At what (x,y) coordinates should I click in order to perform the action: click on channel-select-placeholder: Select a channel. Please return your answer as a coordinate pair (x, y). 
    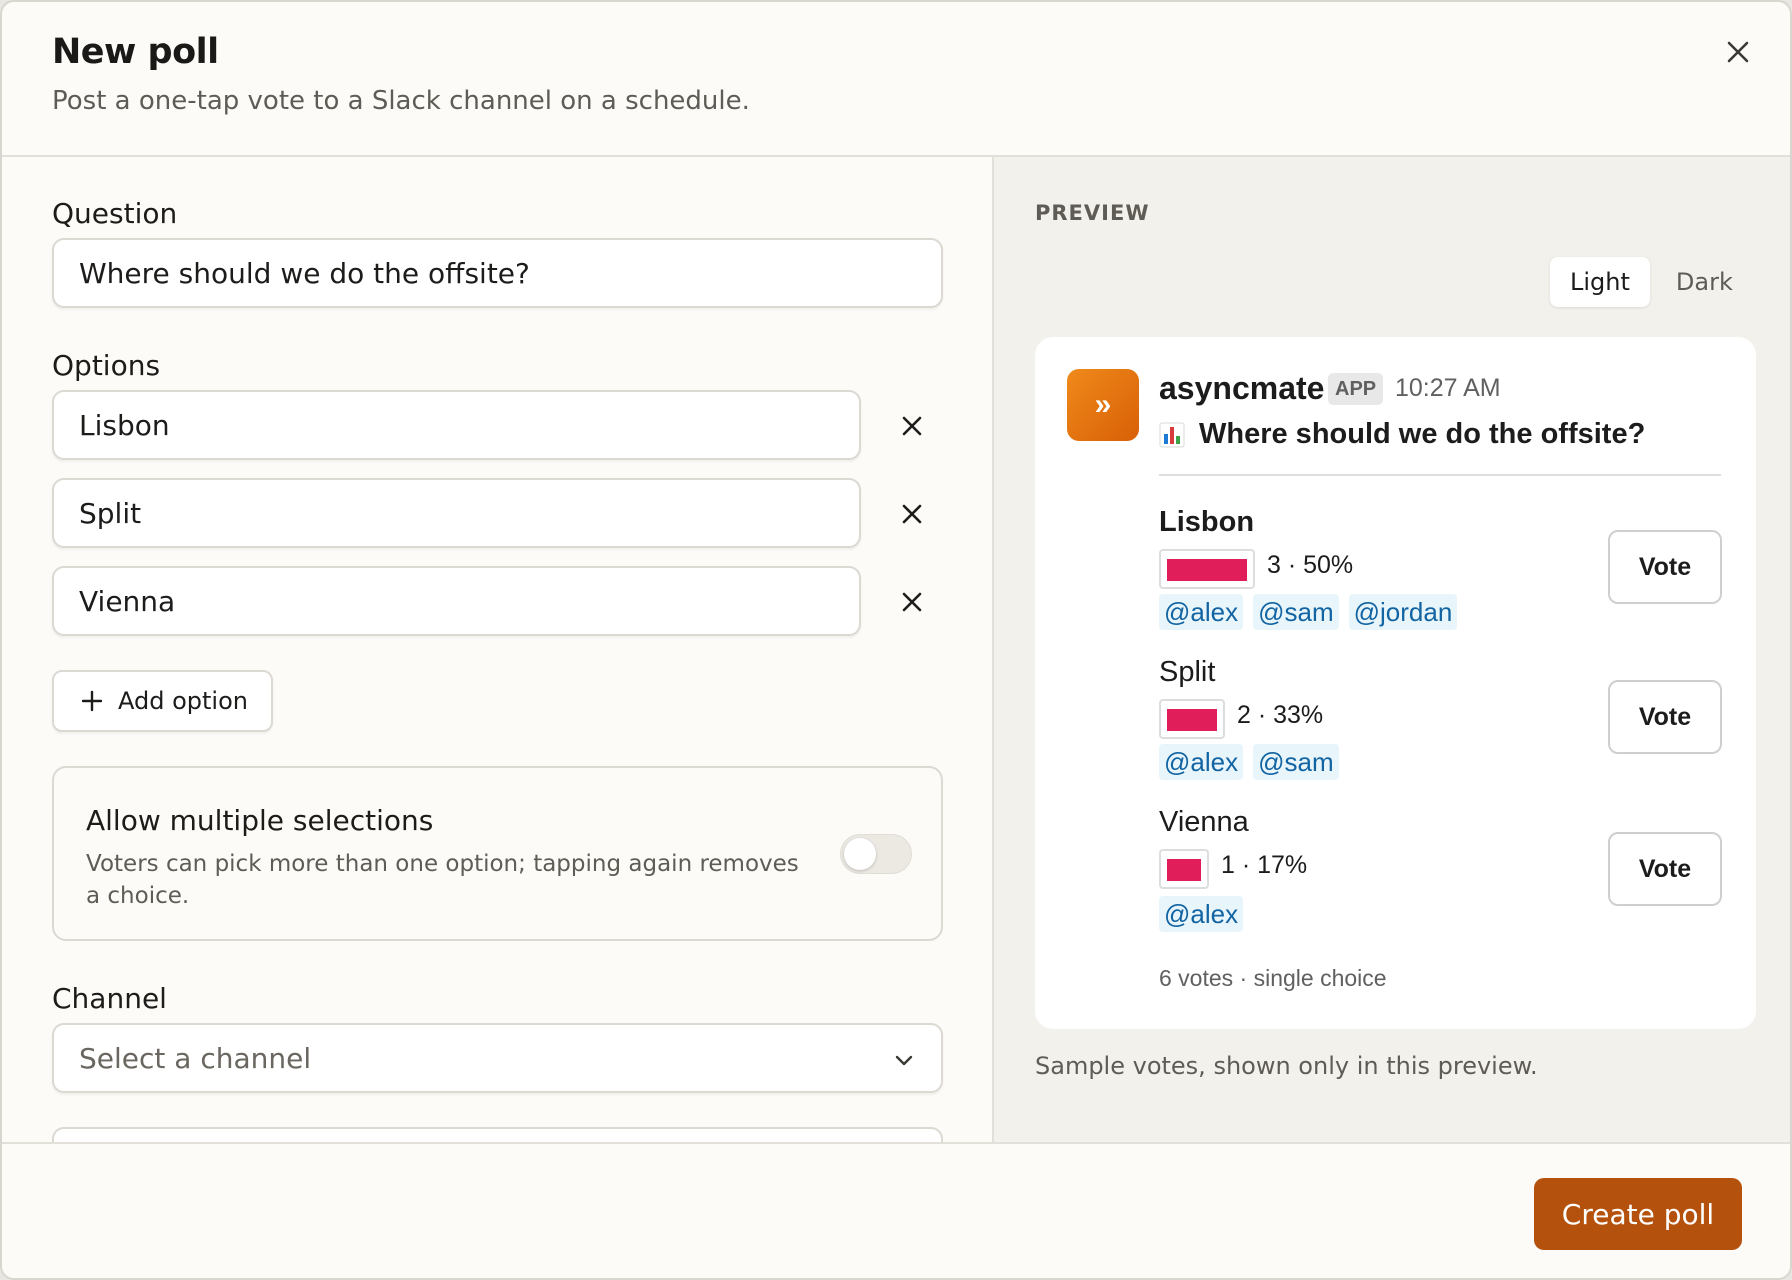
    Looking at the image, I should click on (195, 1058).